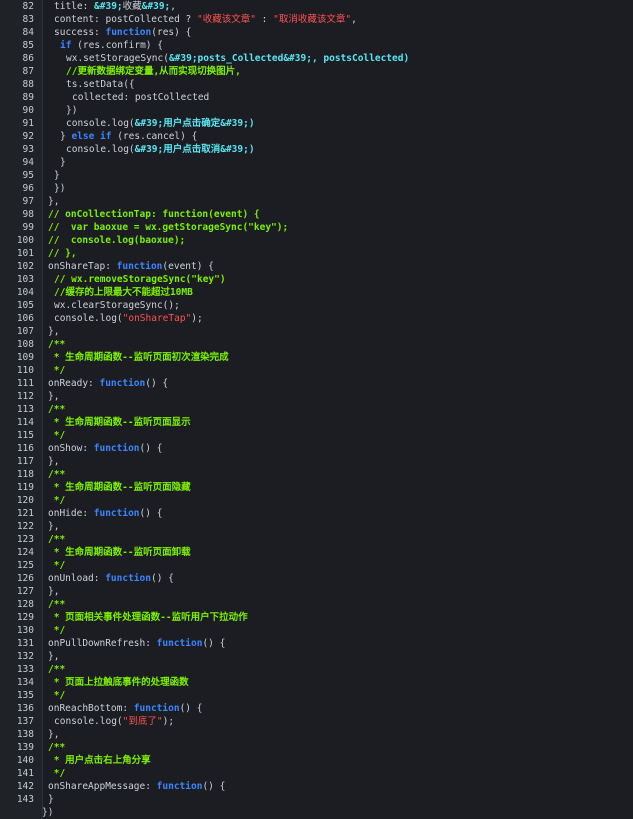  What do you see at coordinates (25, 604) in the screenshot?
I see `line-number: 128` at bounding box center [25, 604].